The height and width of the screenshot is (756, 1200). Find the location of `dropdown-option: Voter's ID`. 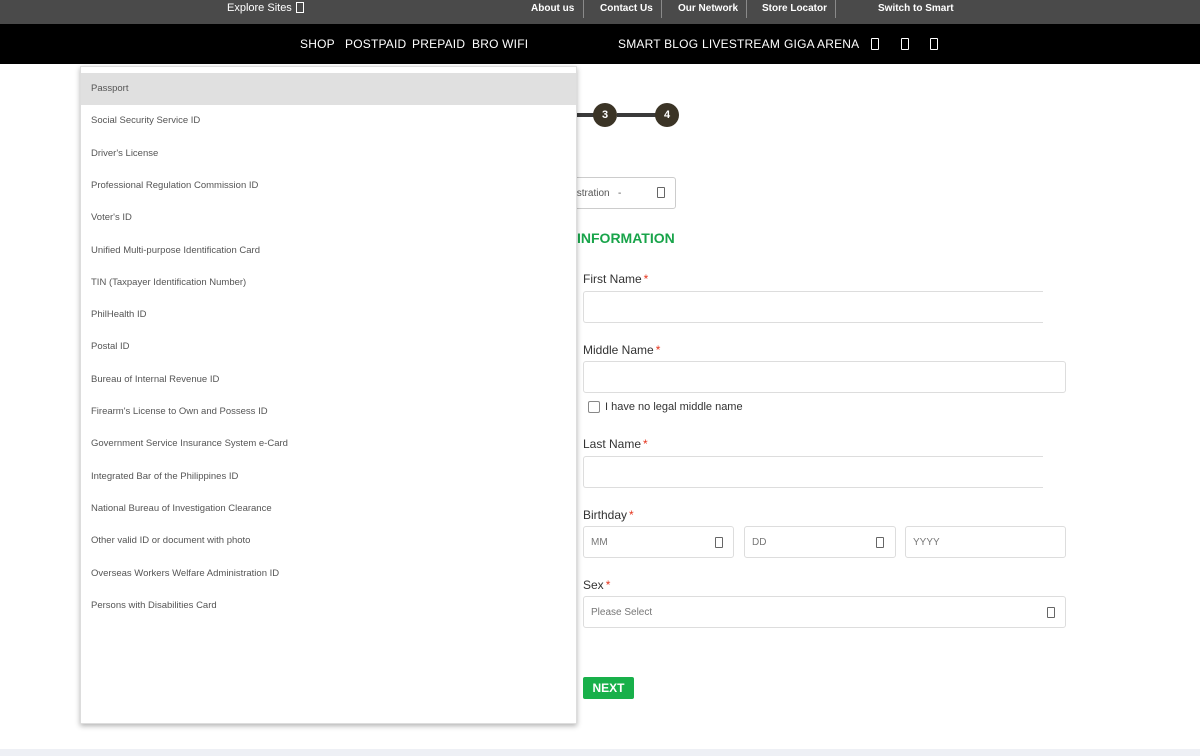

dropdown-option: Voter's ID is located at coordinates (328, 218).